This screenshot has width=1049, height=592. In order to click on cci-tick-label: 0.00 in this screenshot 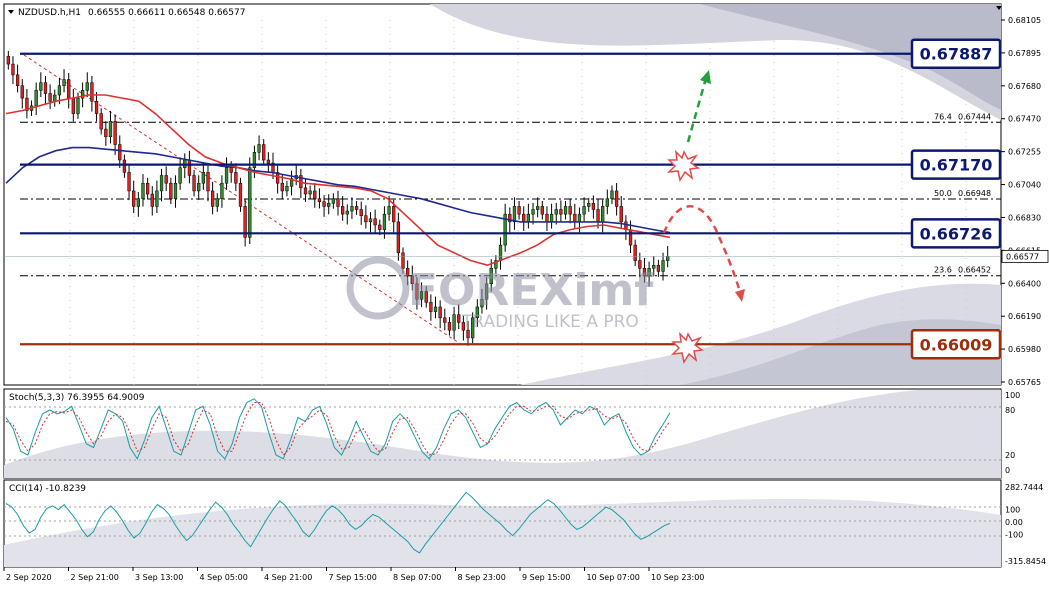, I will do `click(1014, 522)`.